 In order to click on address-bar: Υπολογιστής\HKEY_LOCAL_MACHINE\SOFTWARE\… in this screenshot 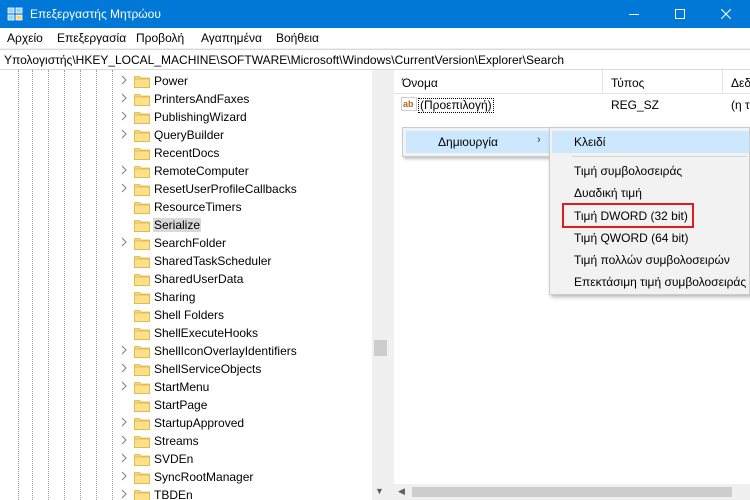, I will do `click(375, 59)`.